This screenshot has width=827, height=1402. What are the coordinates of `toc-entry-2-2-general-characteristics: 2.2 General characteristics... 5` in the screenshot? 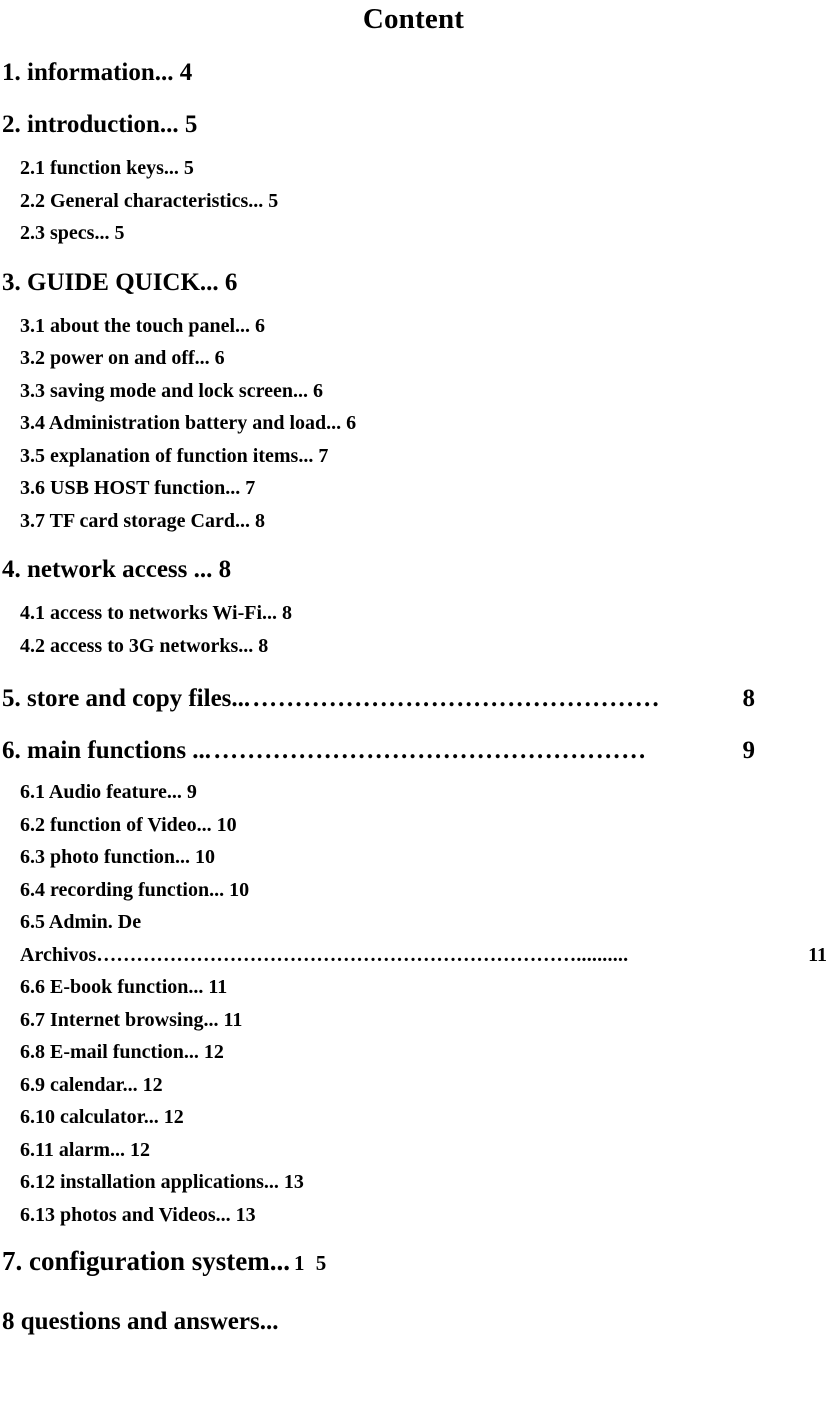 It's located at (413, 201).